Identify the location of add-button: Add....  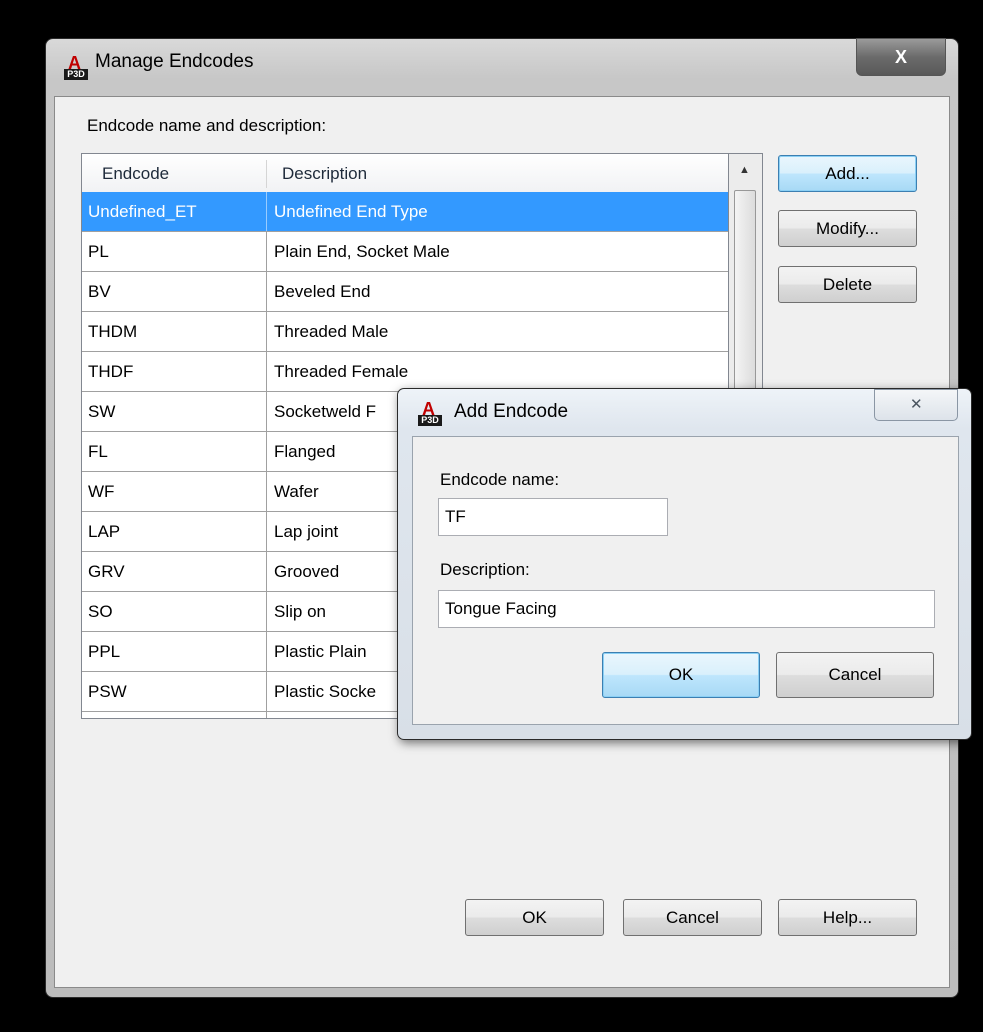
(847, 173).